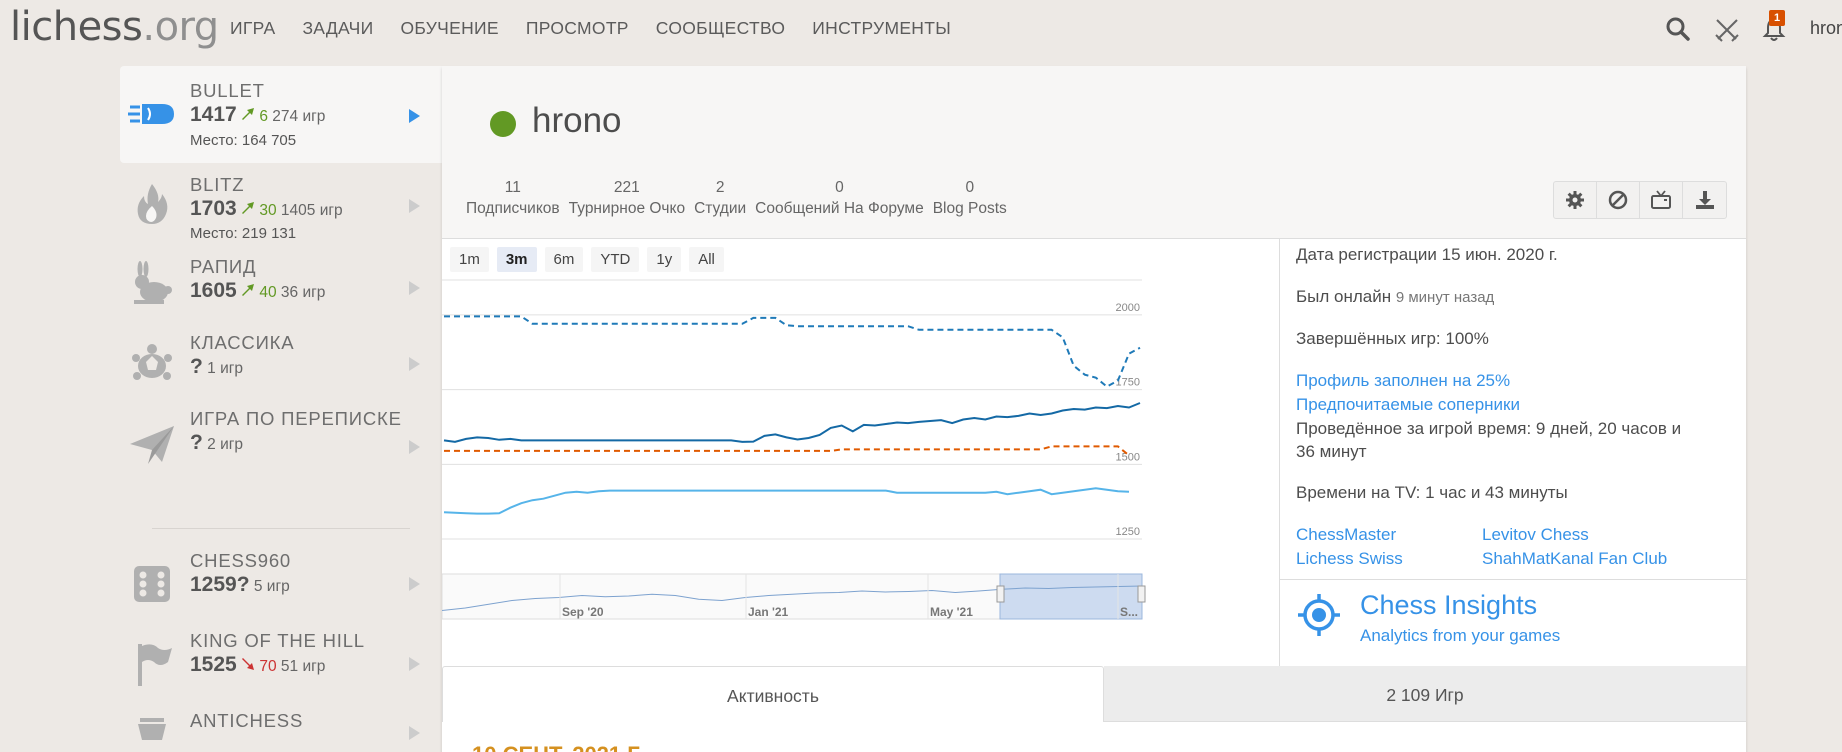 This screenshot has height=752, width=1842. I want to click on navigator-date-label: Jan '21, so click(768, 612).